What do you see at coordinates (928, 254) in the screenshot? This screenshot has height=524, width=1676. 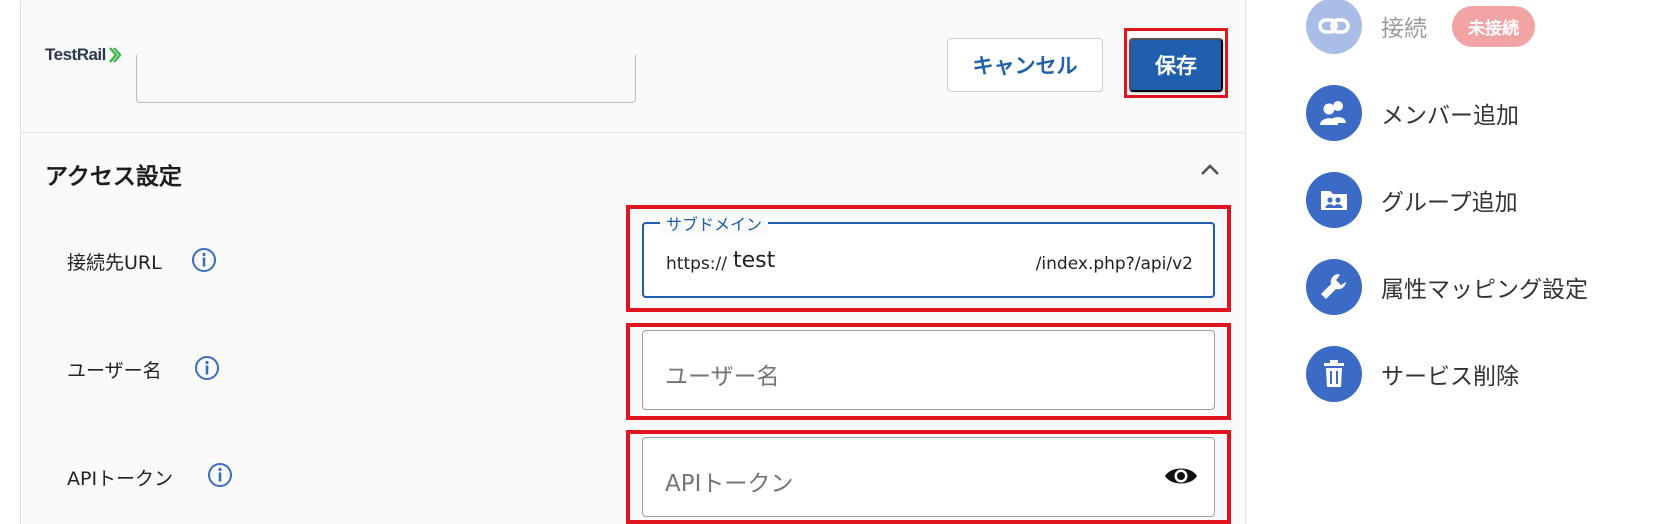 I see `subdomain-input: サブドメイン https:// test /index.php?/api/v2` at bounding box center [928, 254].